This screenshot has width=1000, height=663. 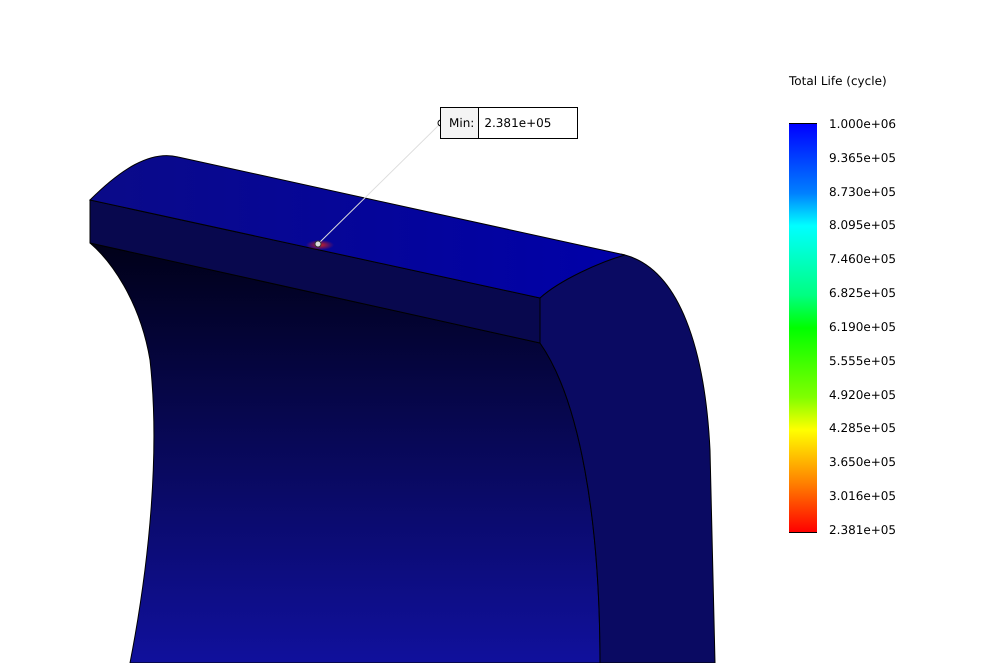 I want to click on callout-label: Min:, so click(x=460, y=123).